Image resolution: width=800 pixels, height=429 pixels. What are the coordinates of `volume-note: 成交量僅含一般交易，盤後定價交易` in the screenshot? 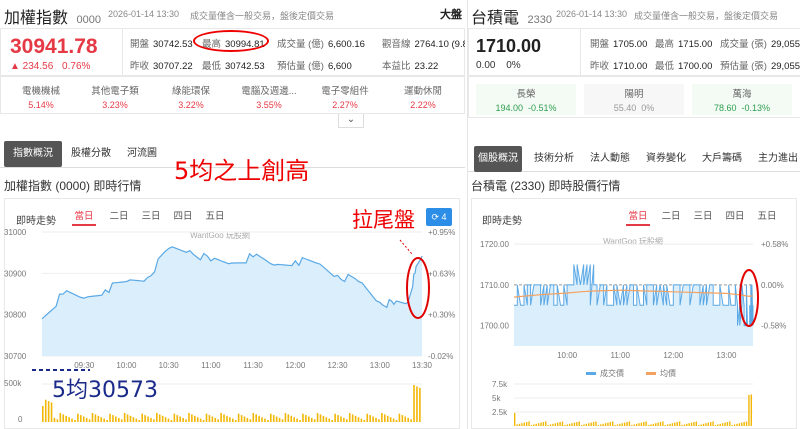 It's located at (706, 16).